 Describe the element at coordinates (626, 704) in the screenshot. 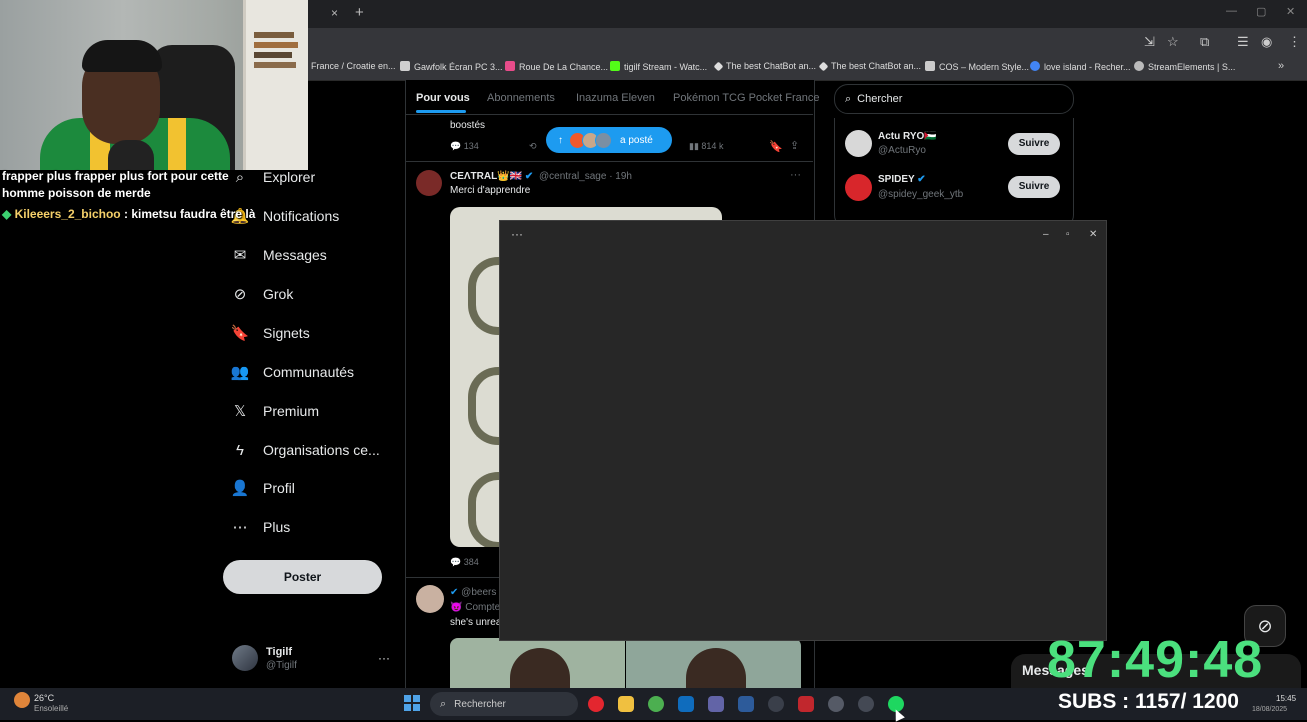

I see `file-explorer-icon` at that location.